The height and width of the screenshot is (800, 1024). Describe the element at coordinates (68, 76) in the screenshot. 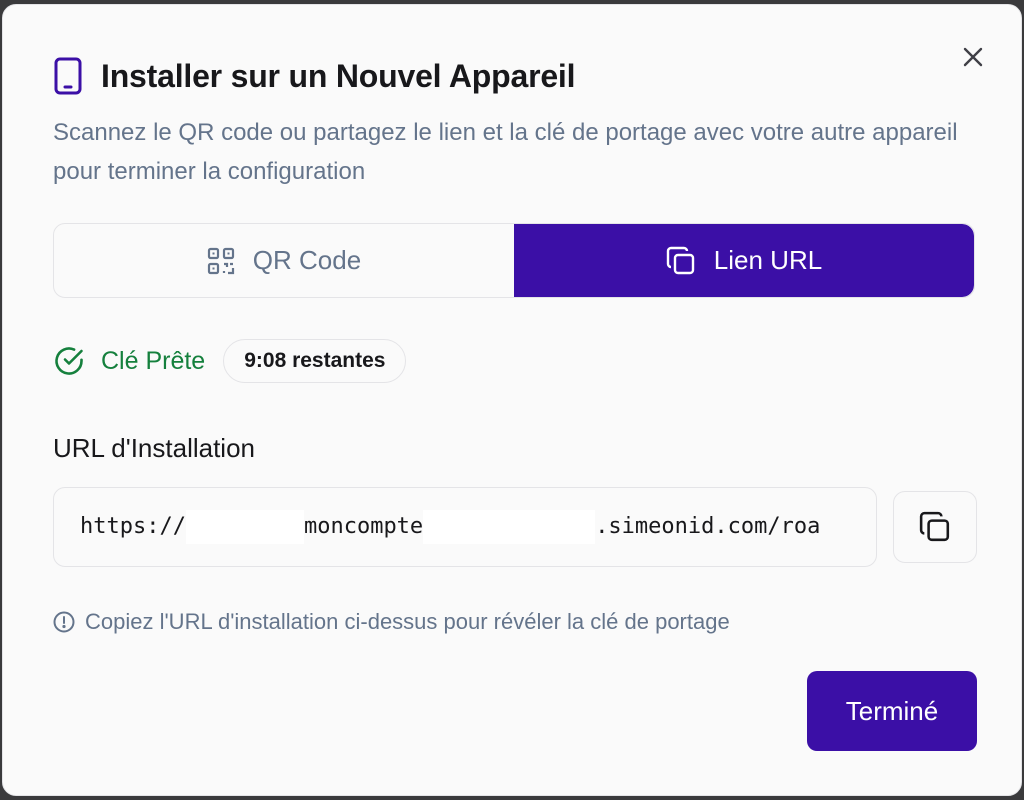

I see `tablet-icon` at that location.